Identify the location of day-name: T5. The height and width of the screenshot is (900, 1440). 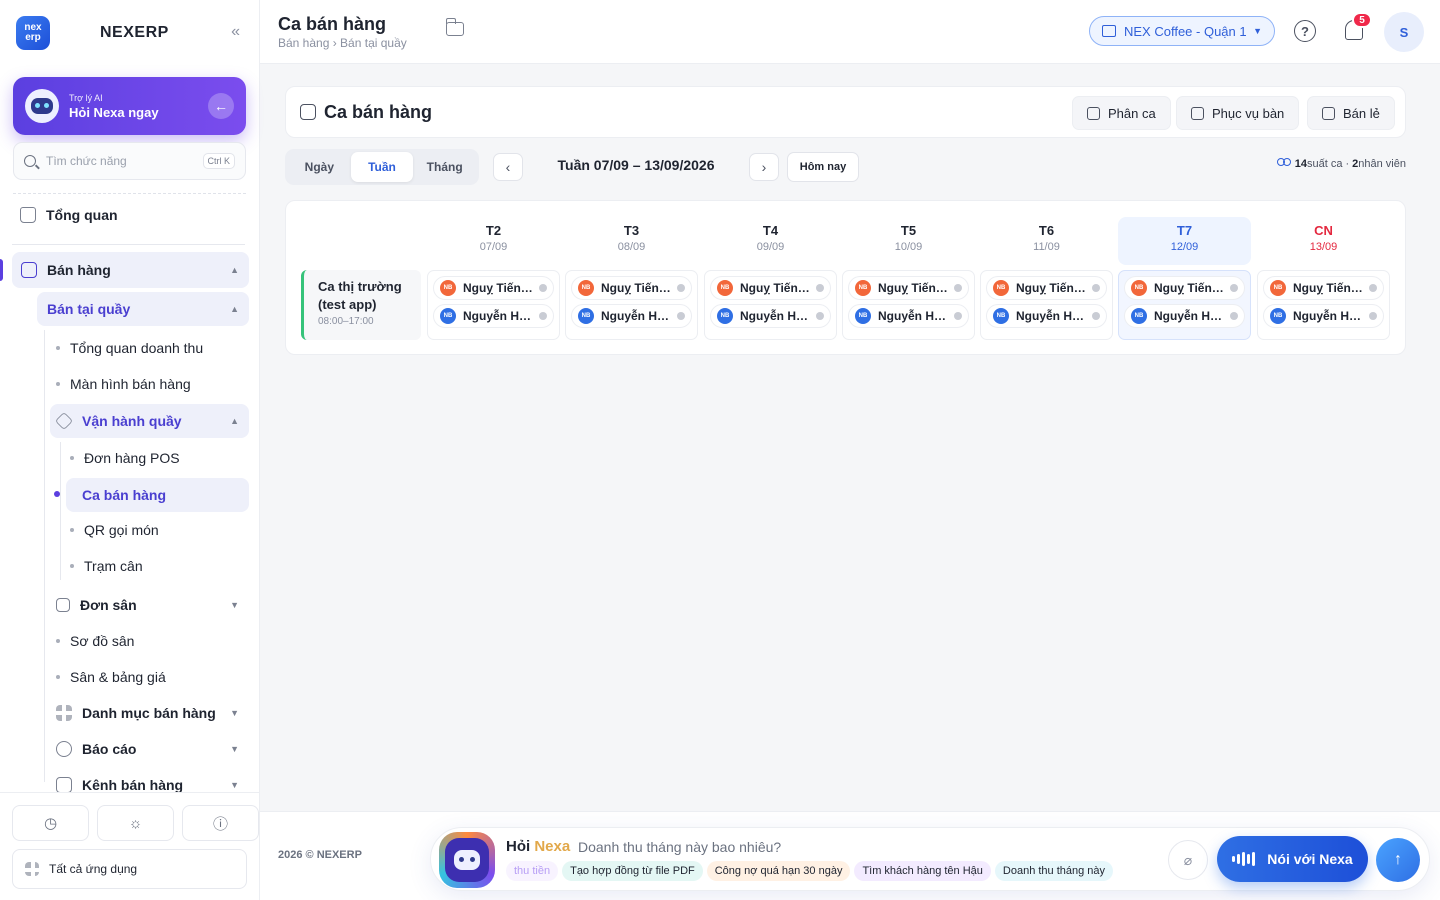
(908, 230).